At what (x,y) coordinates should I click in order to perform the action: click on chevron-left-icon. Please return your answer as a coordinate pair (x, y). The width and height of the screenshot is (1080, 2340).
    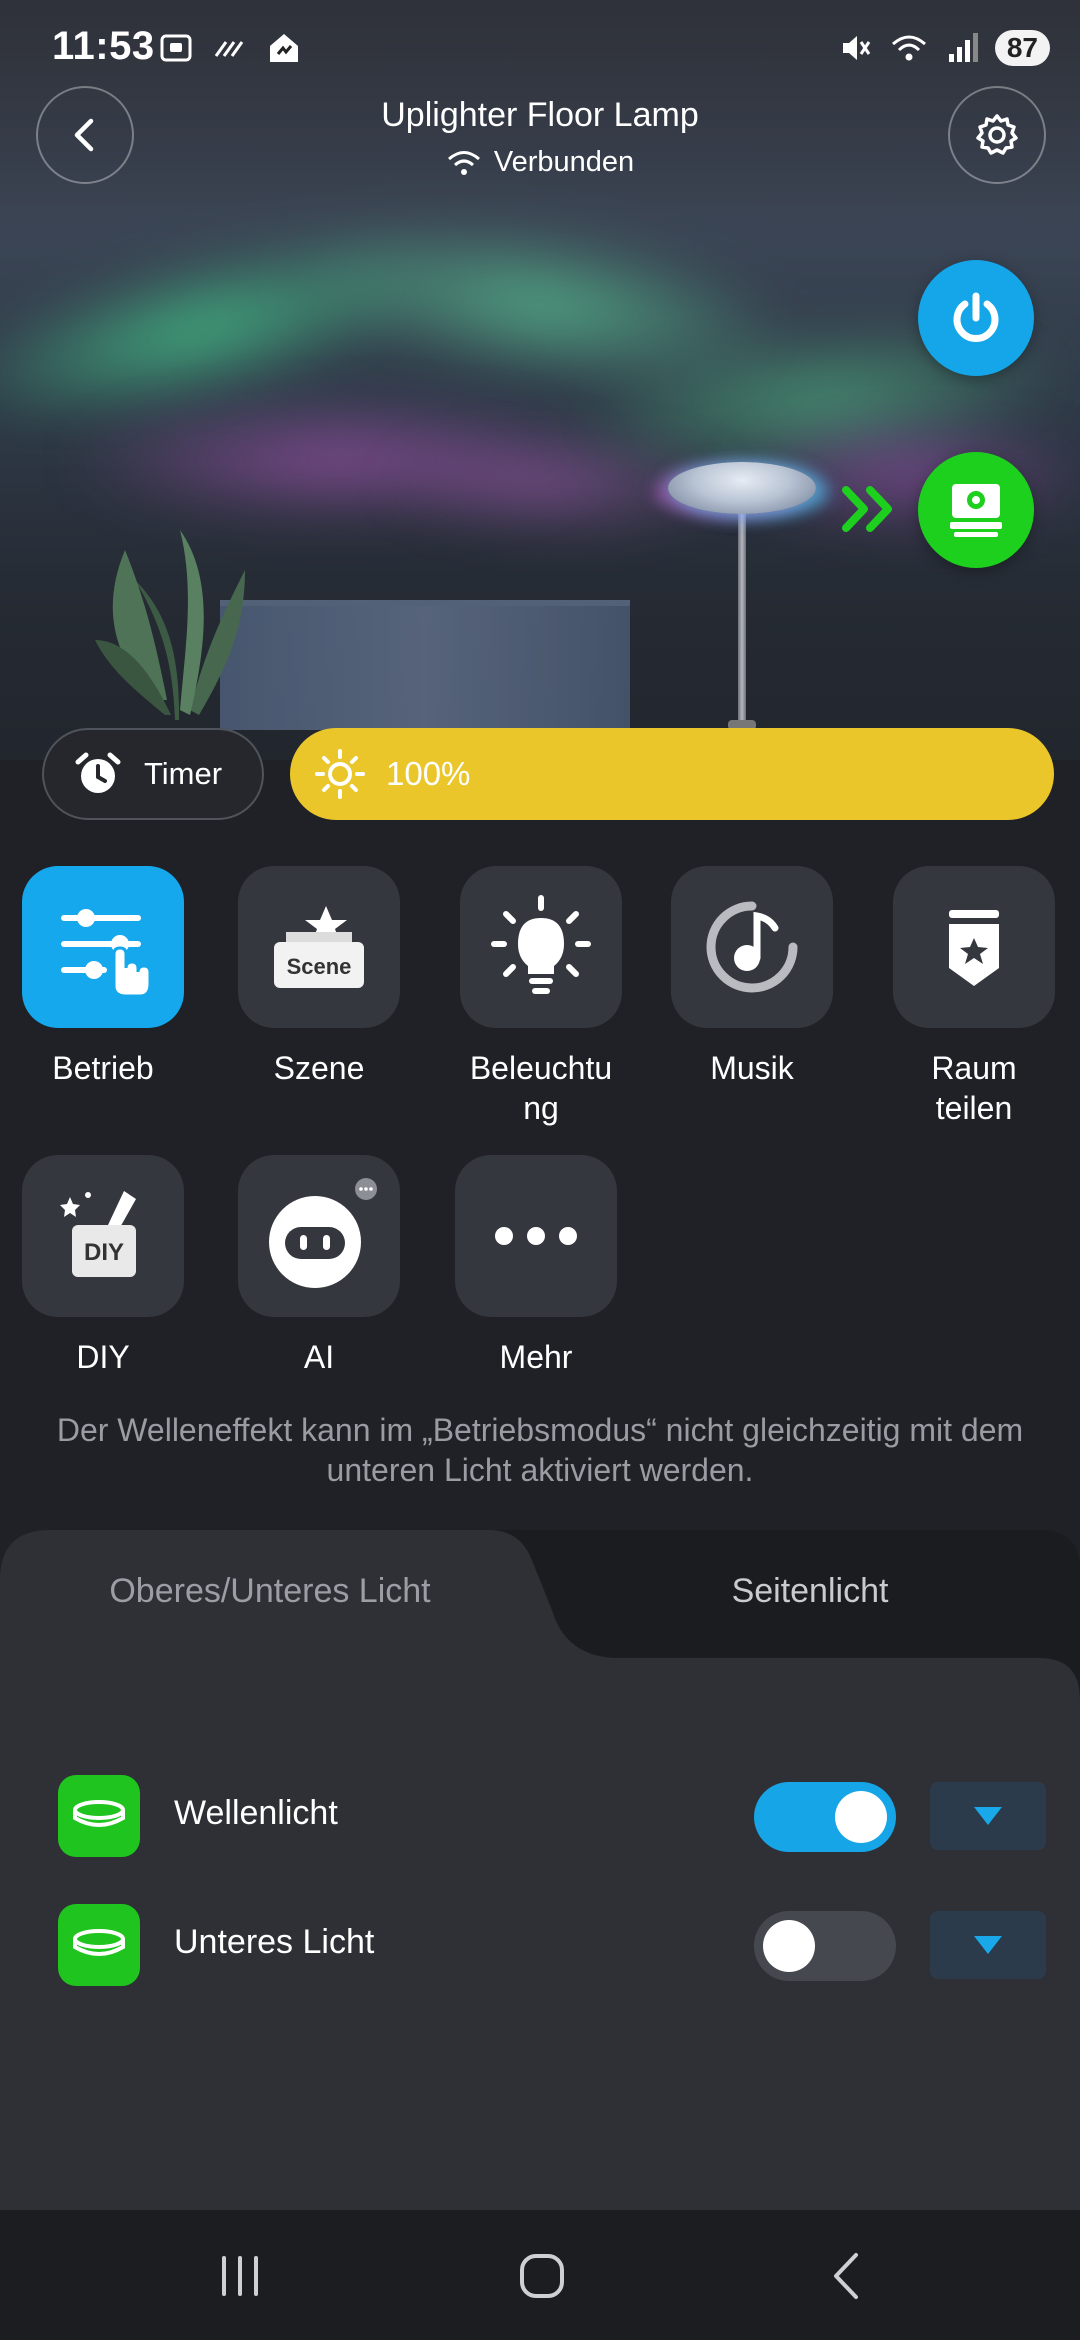
    Looking at the image, I should click on (846, 2276).